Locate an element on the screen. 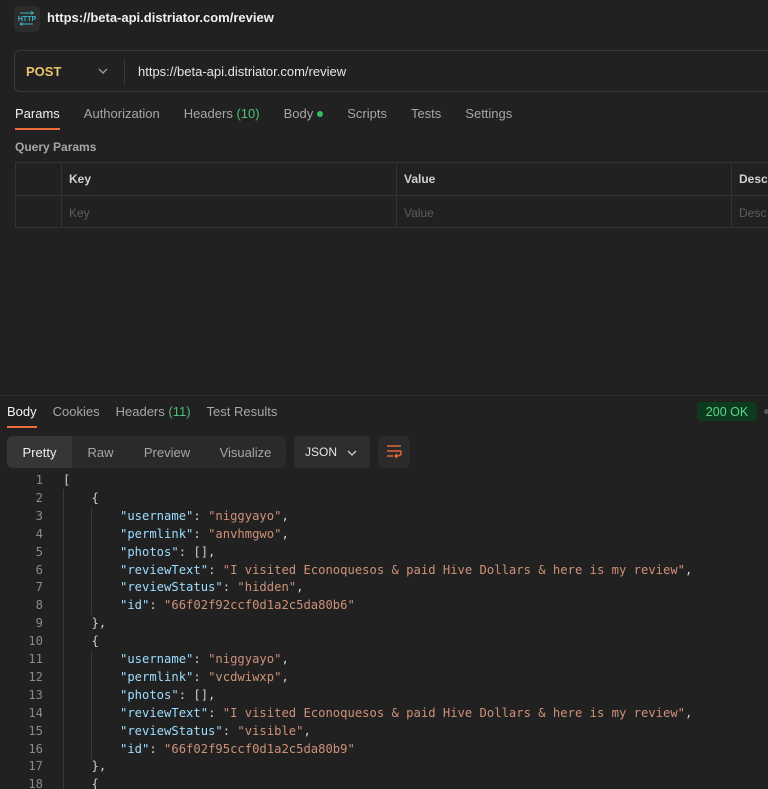  tab-label: Cookies is located at coordinates (76, 411).